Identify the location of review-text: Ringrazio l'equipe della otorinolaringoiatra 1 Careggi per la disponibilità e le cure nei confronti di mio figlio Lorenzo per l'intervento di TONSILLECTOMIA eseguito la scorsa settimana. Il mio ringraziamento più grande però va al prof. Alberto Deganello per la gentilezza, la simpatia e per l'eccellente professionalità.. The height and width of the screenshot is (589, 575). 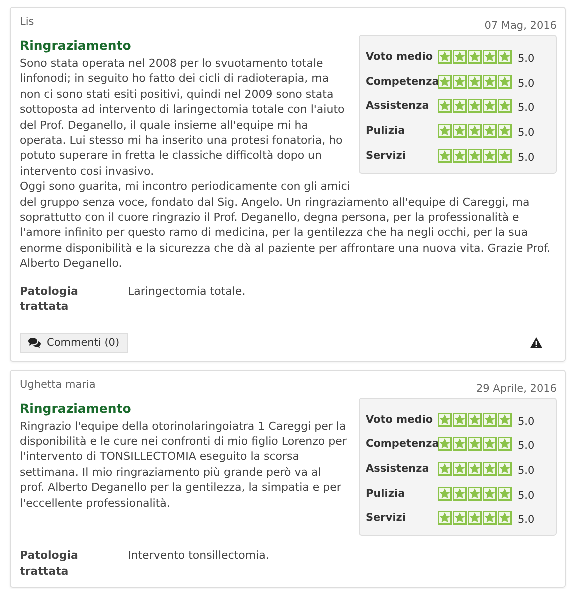
(184, 464).